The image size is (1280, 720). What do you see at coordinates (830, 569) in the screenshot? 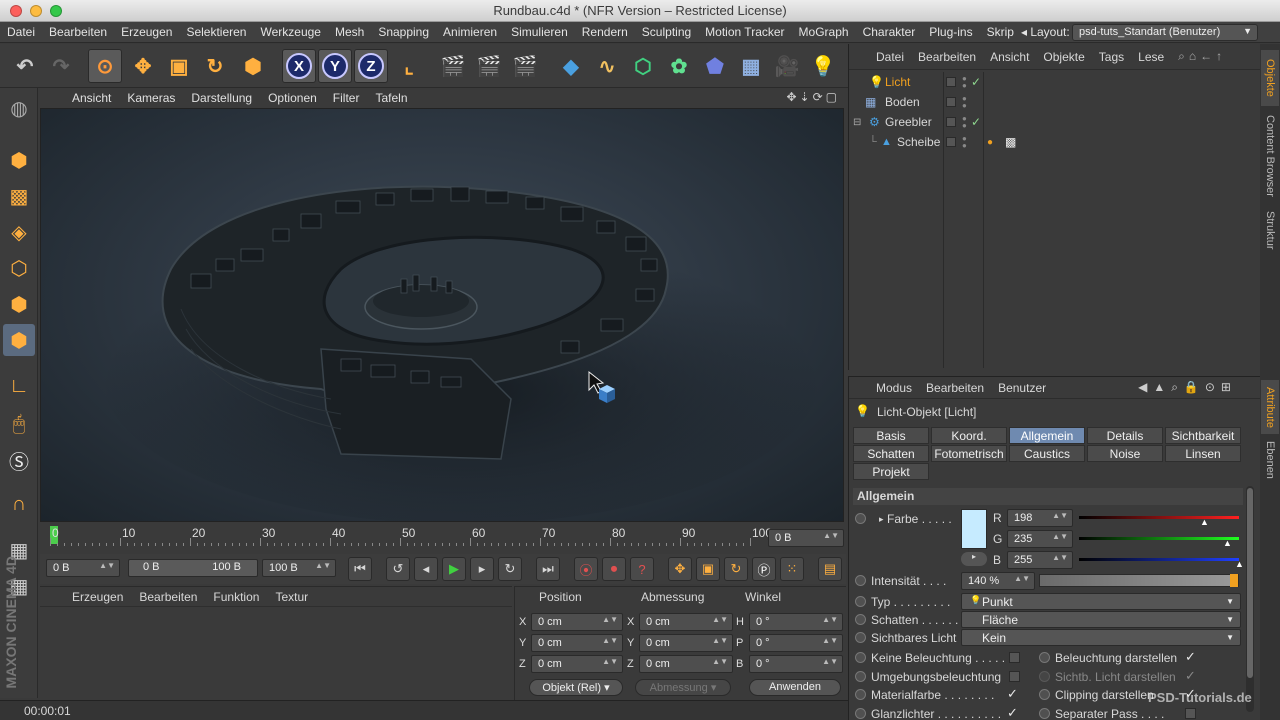
I see `timeline-window-button: ▤` at bounding box center [830, 569].